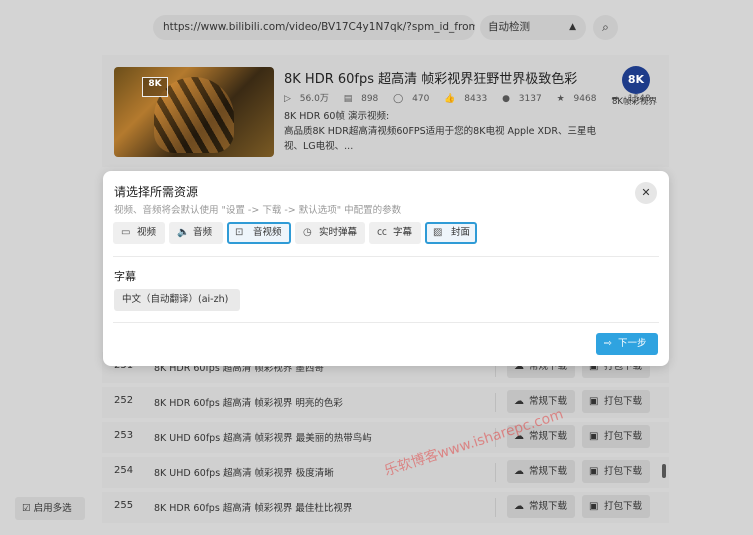  I want to click on search-icon: ⌕, so click(605, 27).